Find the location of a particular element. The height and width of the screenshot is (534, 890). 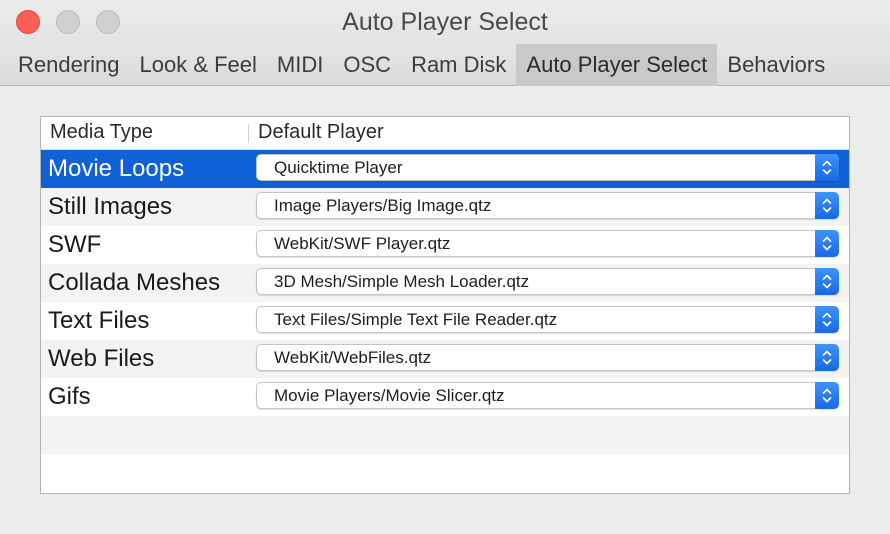

default-player-value: Text Files/Simple Text File Reader.qtz is located at coordinates (416, 319).